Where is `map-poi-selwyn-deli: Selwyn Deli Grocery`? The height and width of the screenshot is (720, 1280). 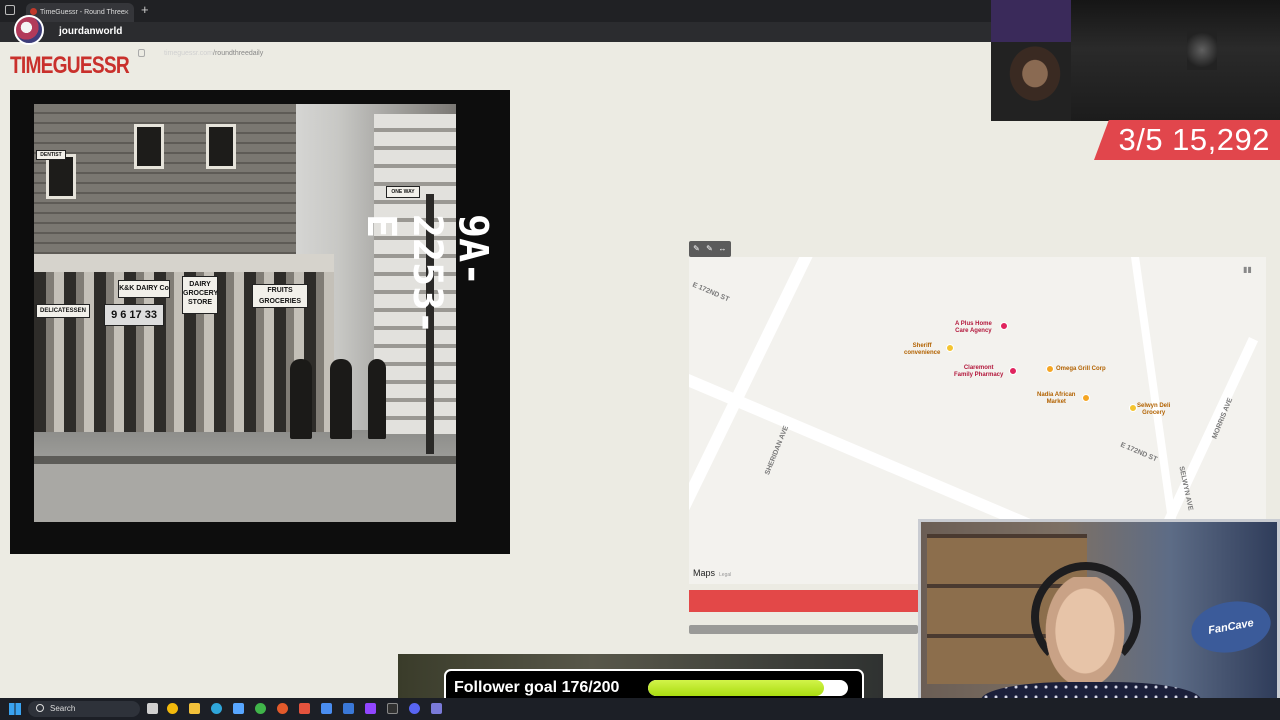 map-poi-selwyn-deli: Selwyn Deli Grocery is located at coordinates (1153, 410).